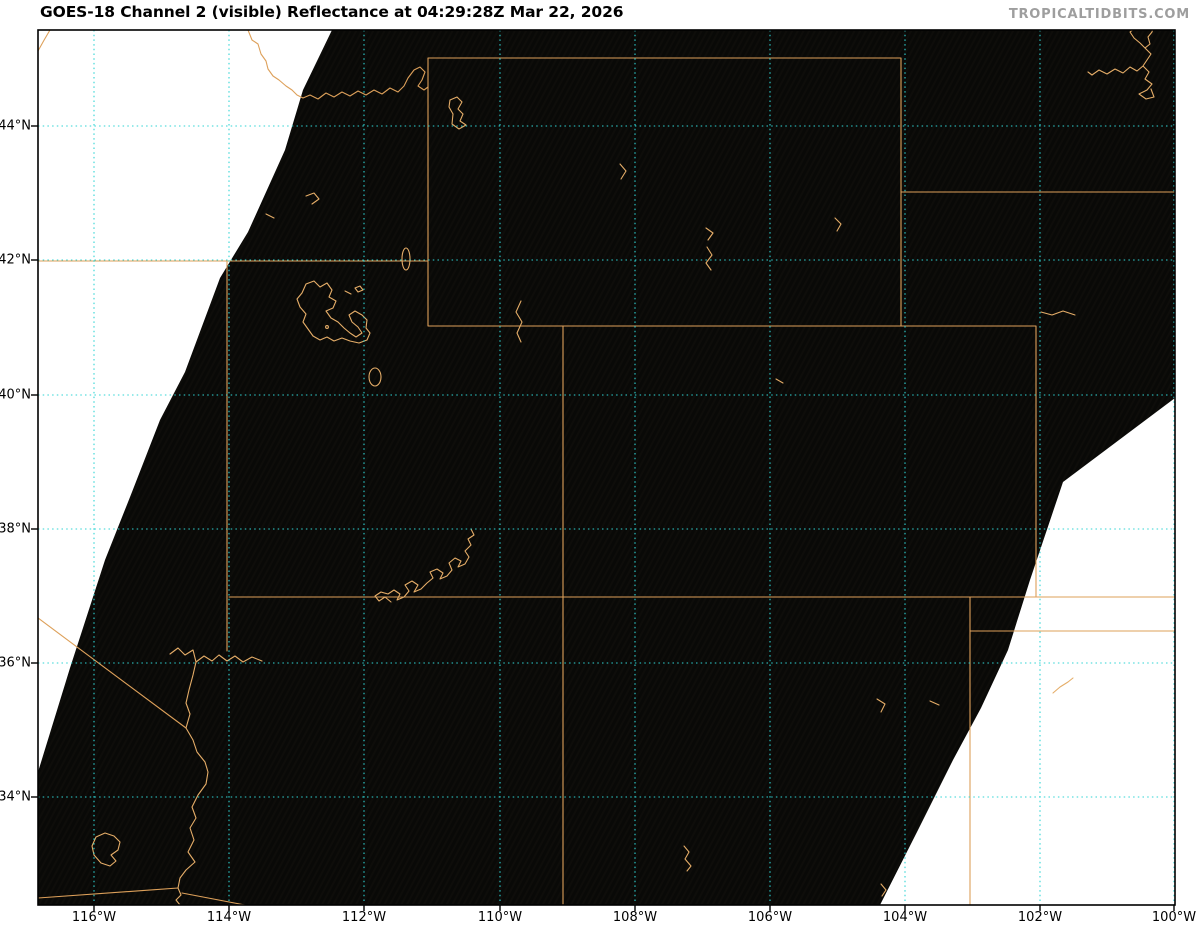 This screenshot has height=929, width=1200. What do you see at coordinates (15, 260) in the screenshot?
I see `lat-tick-label: 42°N` at bounding box center [15, 260].